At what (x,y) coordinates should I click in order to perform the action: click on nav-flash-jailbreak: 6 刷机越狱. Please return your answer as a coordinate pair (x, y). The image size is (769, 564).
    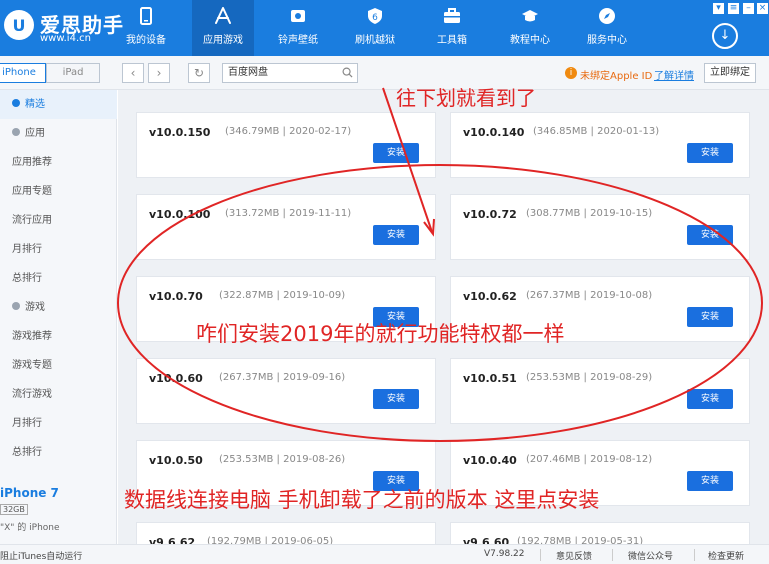
    Looking at the image, I should click on (375, 28).